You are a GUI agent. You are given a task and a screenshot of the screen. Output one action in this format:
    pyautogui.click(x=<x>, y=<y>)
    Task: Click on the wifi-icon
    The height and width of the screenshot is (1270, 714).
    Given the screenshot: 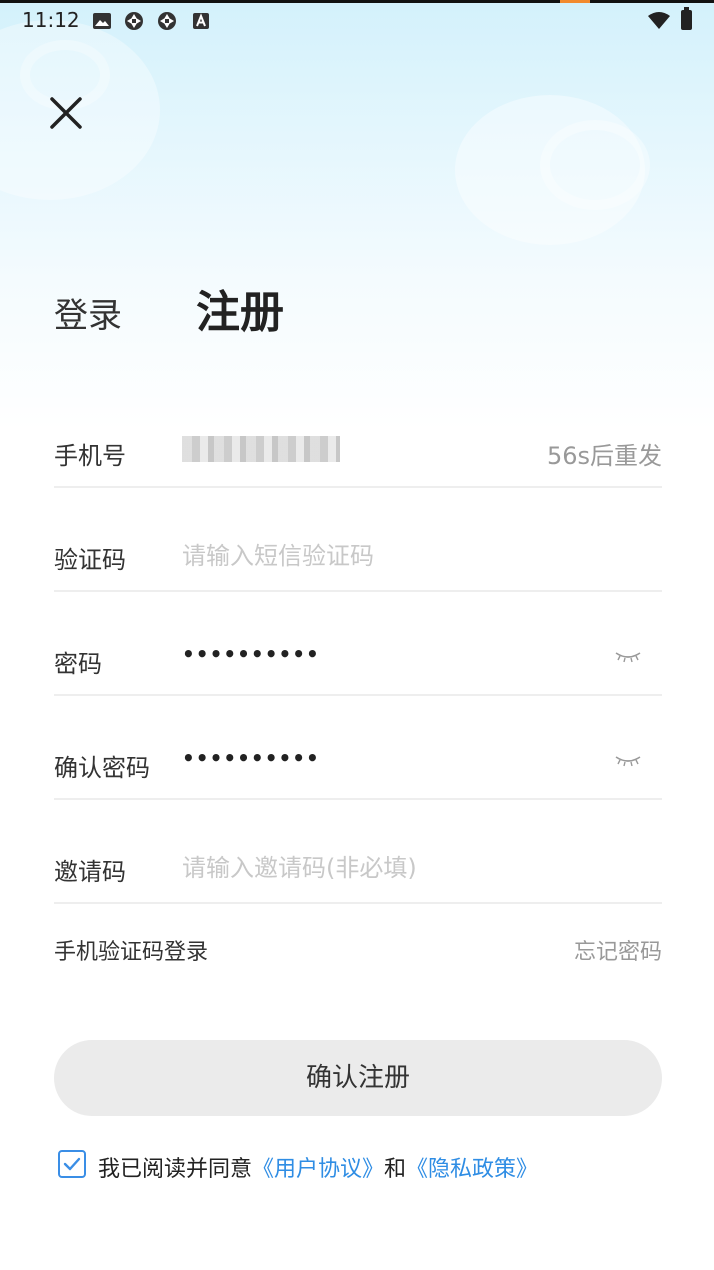 What is the action you would take?
    pyautogui.click(x=659, y=20)
    